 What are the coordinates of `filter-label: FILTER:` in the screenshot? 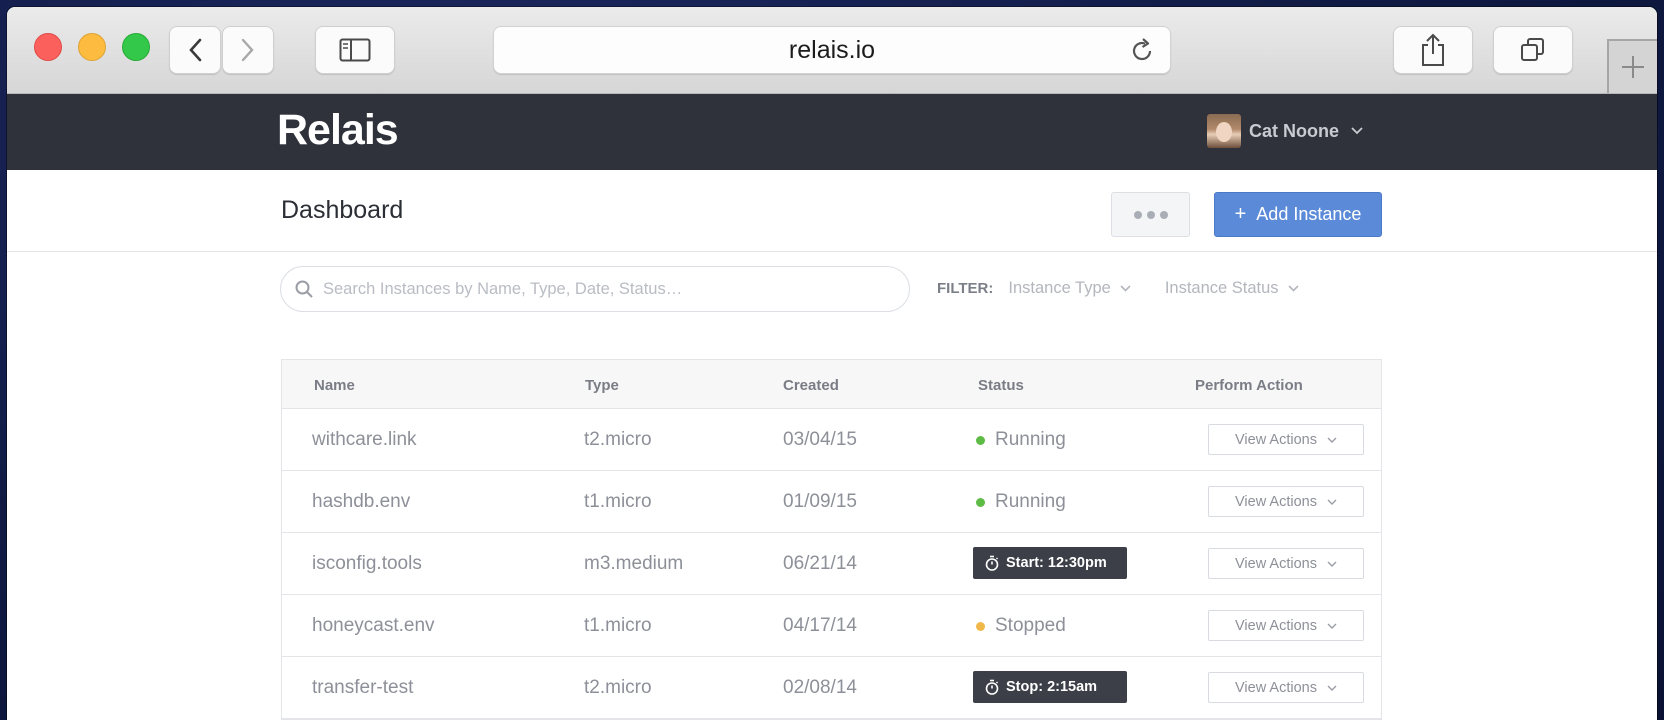 It's located at (965, 288).